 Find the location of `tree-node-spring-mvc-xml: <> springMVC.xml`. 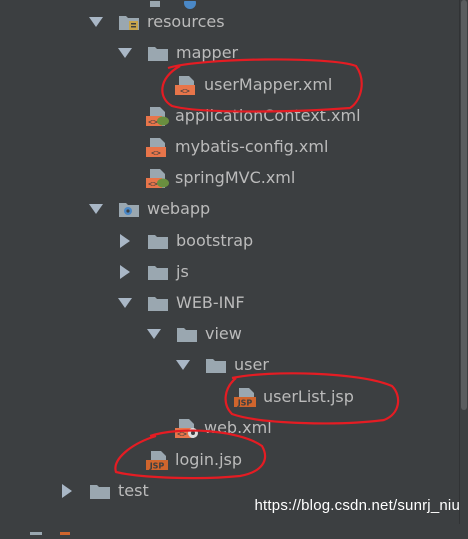

tree-node-spring-mvc-xml: <> springMVC.xml is located at coordinates (230, 177).